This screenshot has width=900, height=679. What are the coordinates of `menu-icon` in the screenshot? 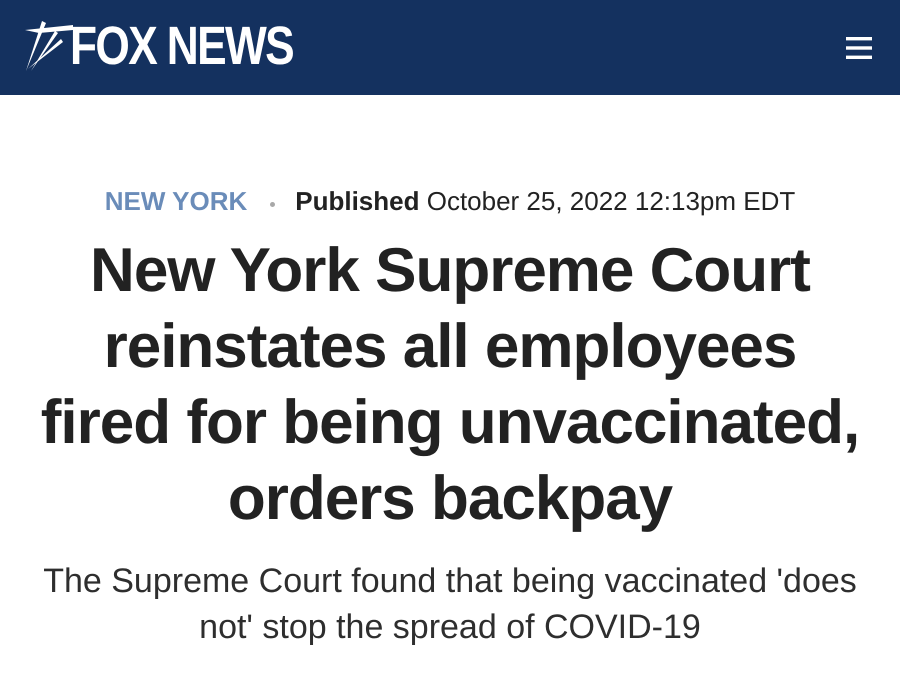 It's located at (859, 47).